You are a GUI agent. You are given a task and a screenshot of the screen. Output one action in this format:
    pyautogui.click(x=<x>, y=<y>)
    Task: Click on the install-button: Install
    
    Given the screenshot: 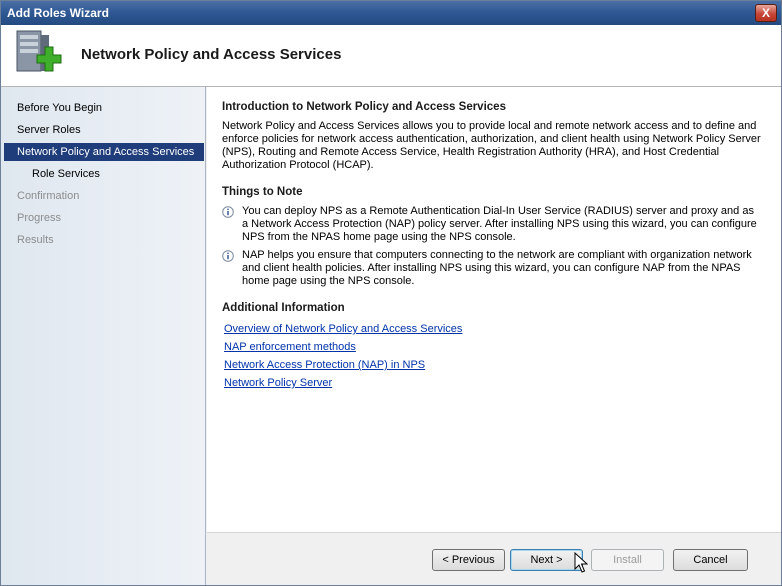 What is the action you would take?
    pyautogui.click(x=627, y=560)
    